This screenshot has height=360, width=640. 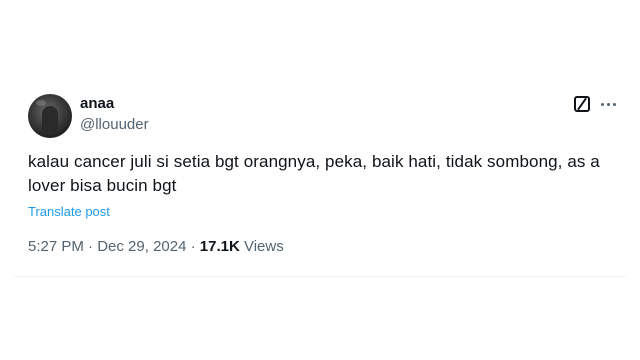 What do you see at coordinates (220, 246) in the screenshot?
I see `views-count: 17.1K` at bounding box center [220, 246].